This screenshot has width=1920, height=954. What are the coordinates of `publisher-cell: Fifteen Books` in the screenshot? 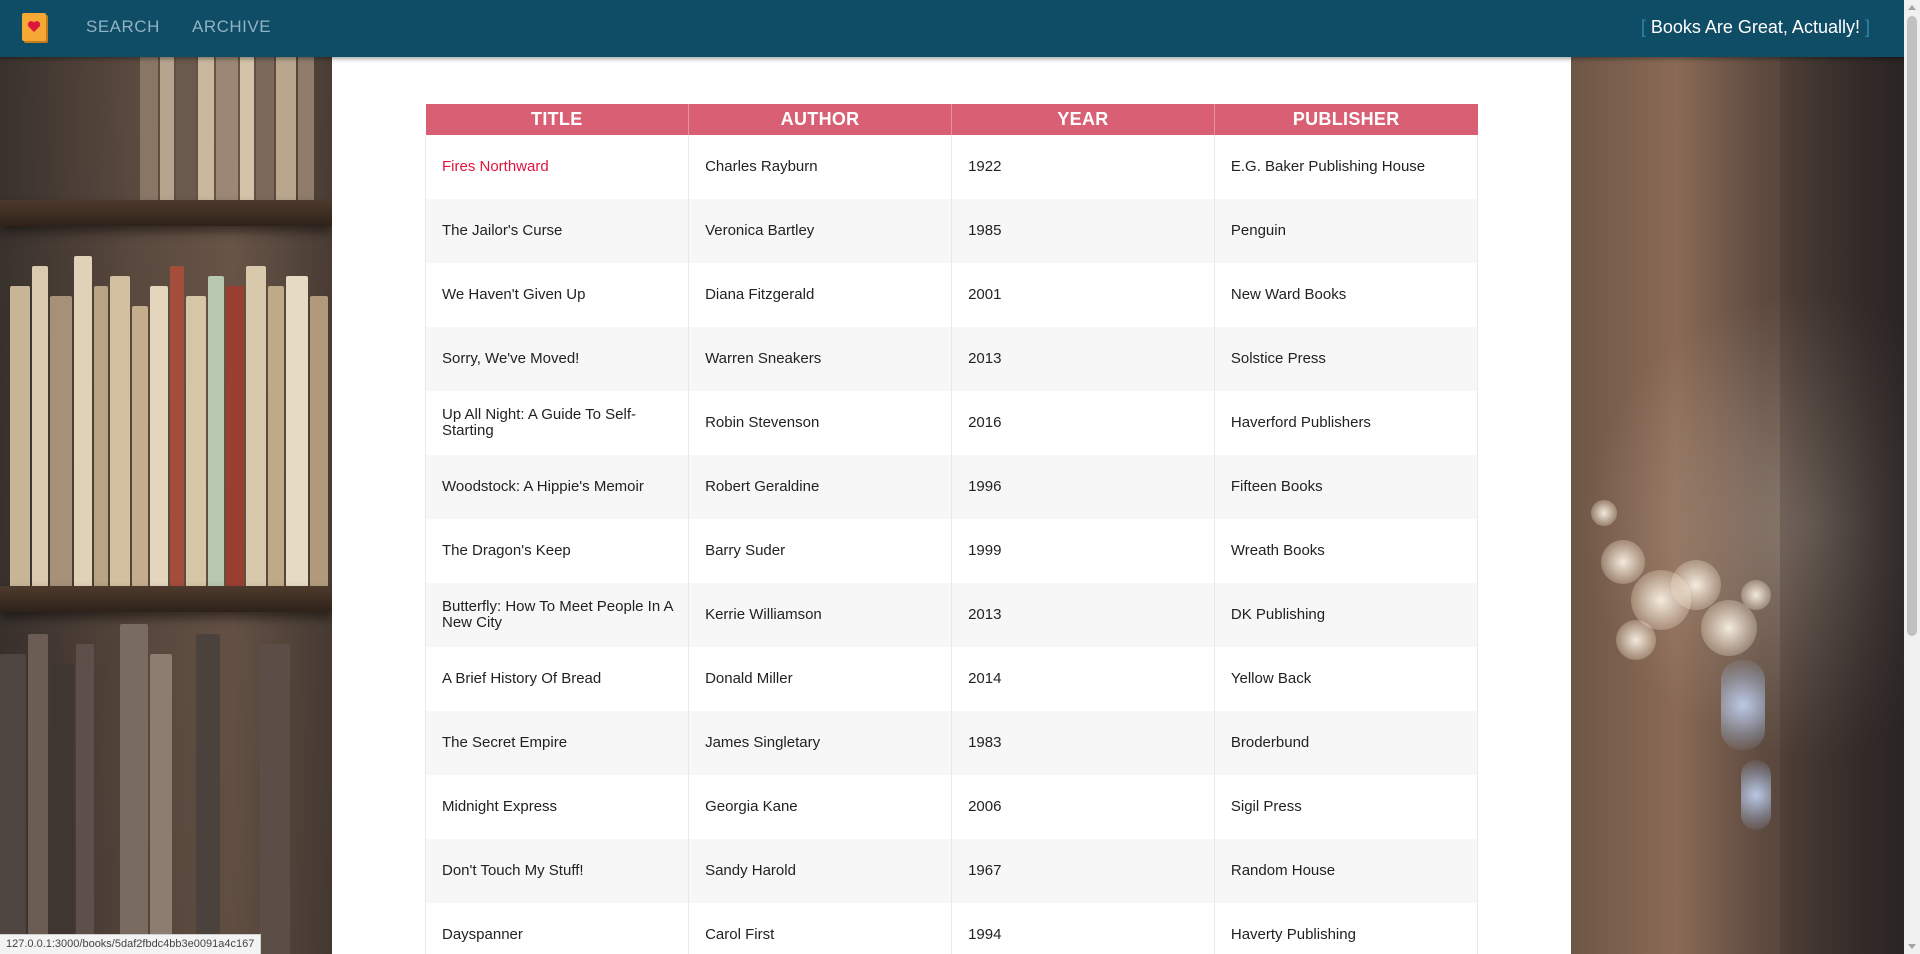 It's located at (1346, 487).